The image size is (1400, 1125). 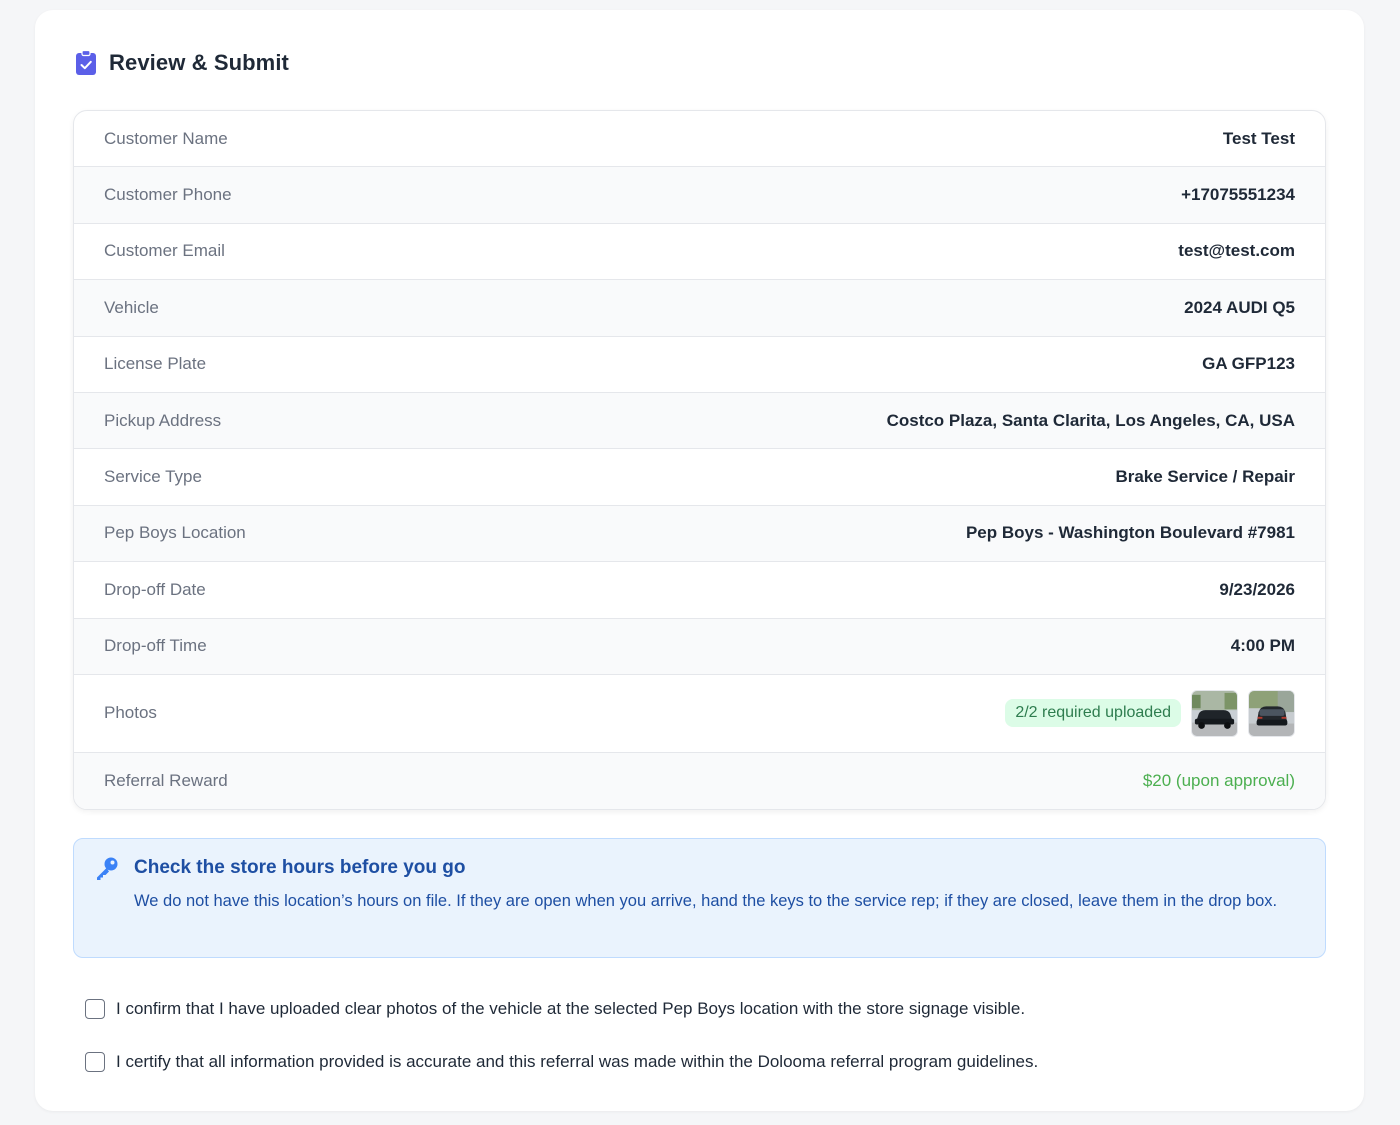 I want to click on row-photos: Photos 2/2 required uploaded, so click(x=699, y=714).